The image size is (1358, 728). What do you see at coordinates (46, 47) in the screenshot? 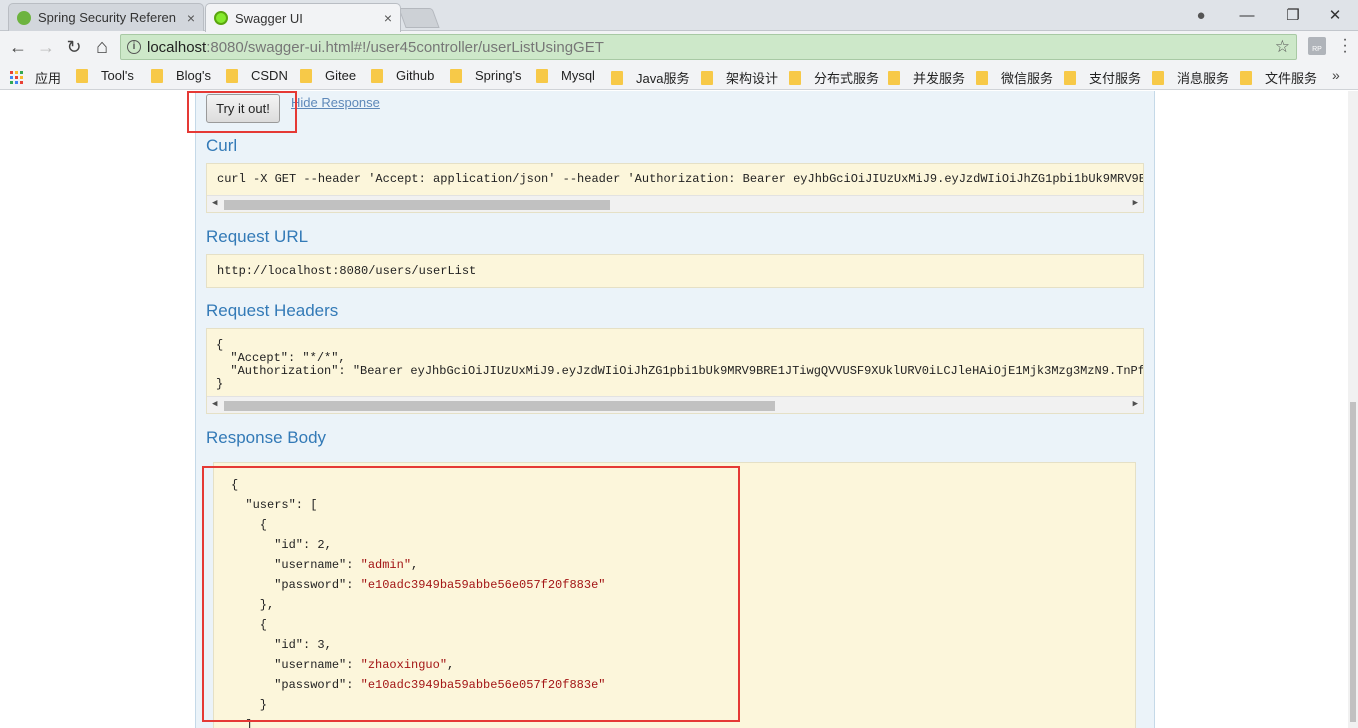
I see `forward-button: →` at bounding box center [46, 47].